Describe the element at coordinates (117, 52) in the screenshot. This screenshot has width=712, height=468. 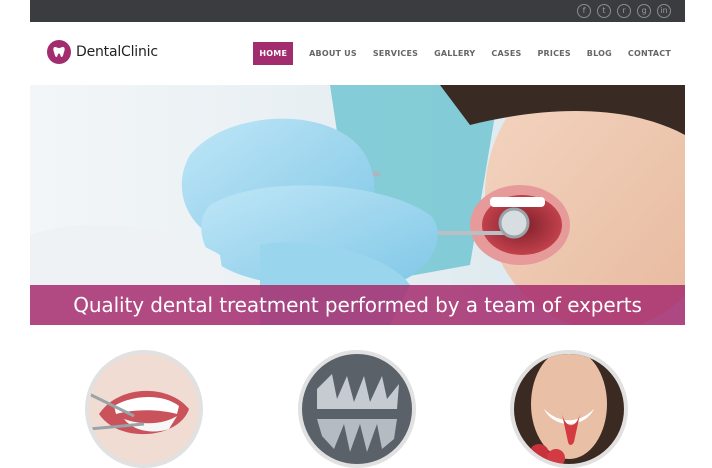
I see `logo-text: DentalClinic` at that location.